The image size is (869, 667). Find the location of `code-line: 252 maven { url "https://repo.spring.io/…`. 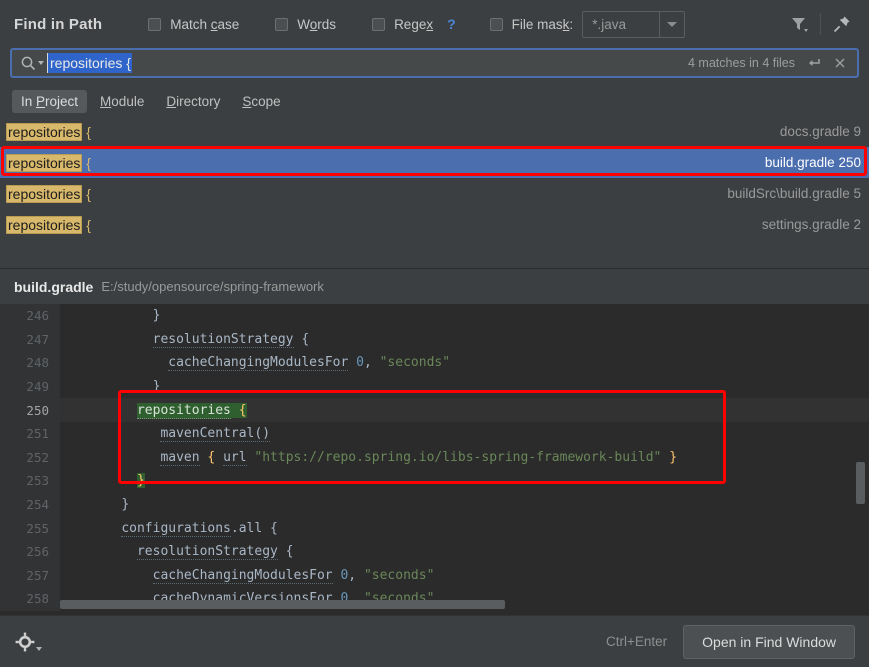

code-line: 252 maven { url "https://repo.spring.io/… is located at coordinates (434, 457).